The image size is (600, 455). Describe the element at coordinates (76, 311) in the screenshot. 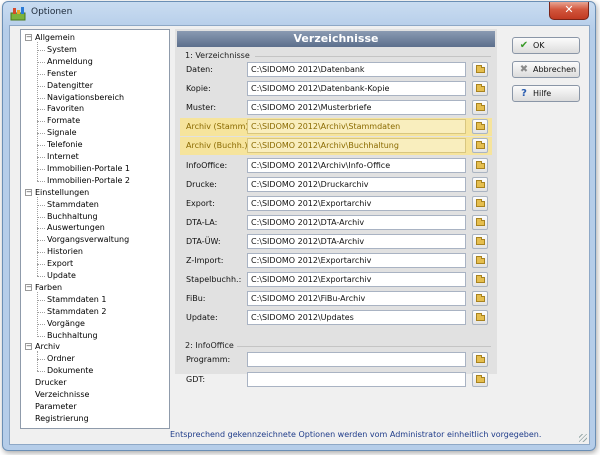

I see `tree-item: Stammdaten 2` at that location.